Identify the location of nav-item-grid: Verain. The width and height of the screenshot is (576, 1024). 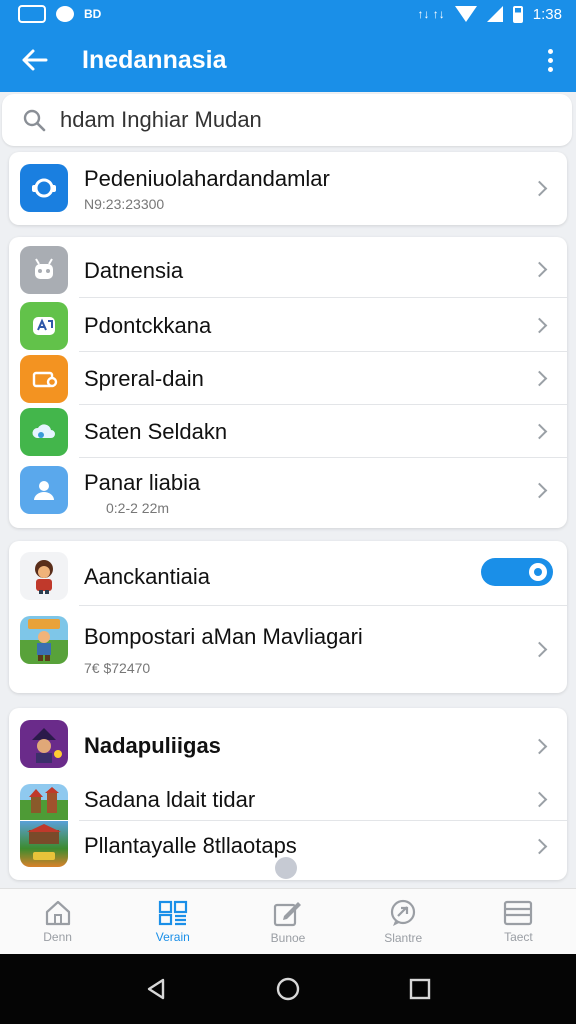
(172, 921).